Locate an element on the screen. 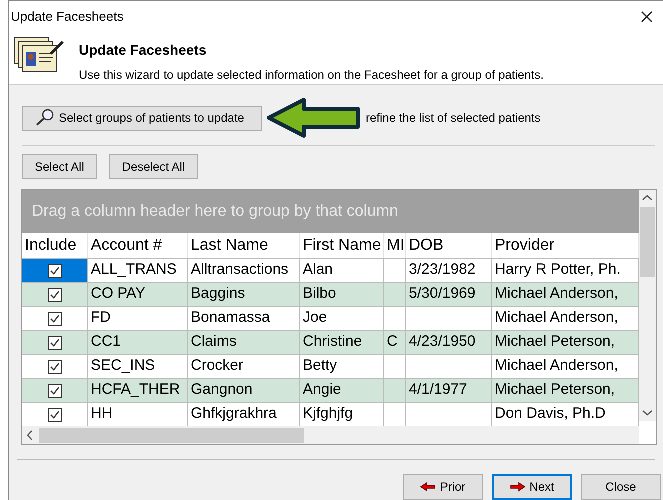  group-panel-hint: Drag a column header here to group by that column is located at coordinates (215, 212).